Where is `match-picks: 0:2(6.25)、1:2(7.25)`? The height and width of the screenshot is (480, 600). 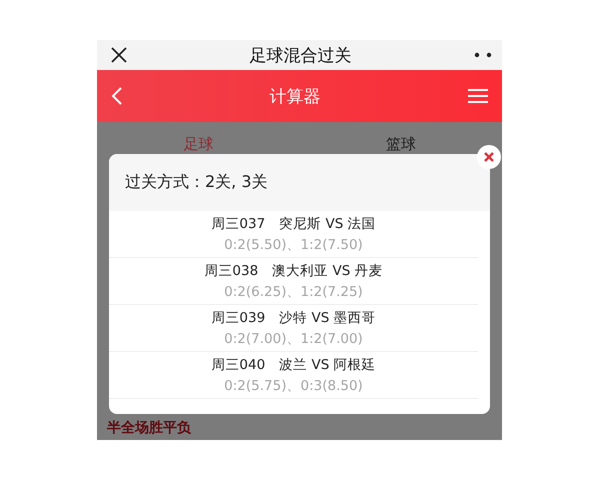 match-picks: 0:2(6.25)、1:2(7.25) is located at coordinates (293, 291).